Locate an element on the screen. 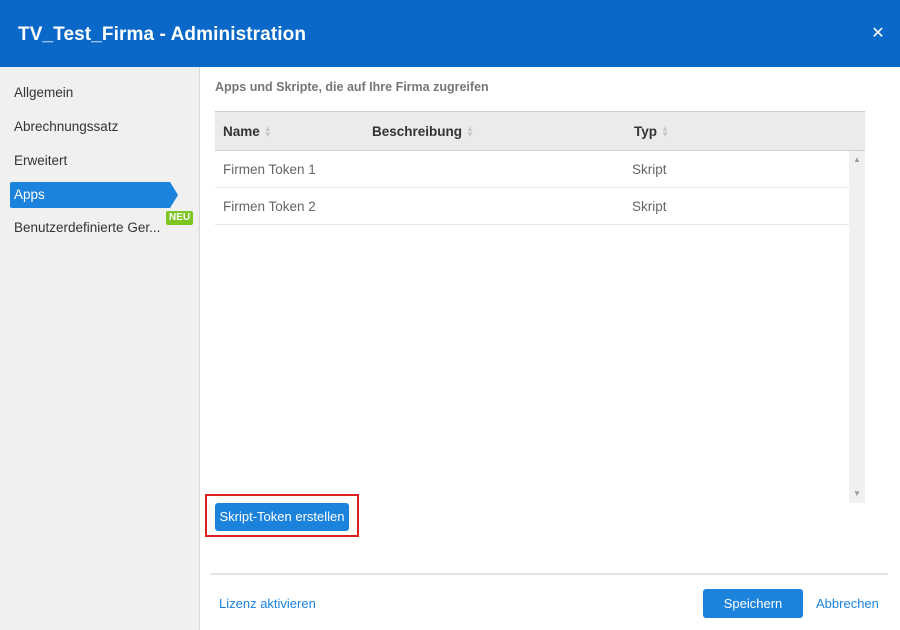 The width and height of the screenshot is (900, 630). activate-license-link: Lizenz aktivieren is located at coordinates (267, 603).